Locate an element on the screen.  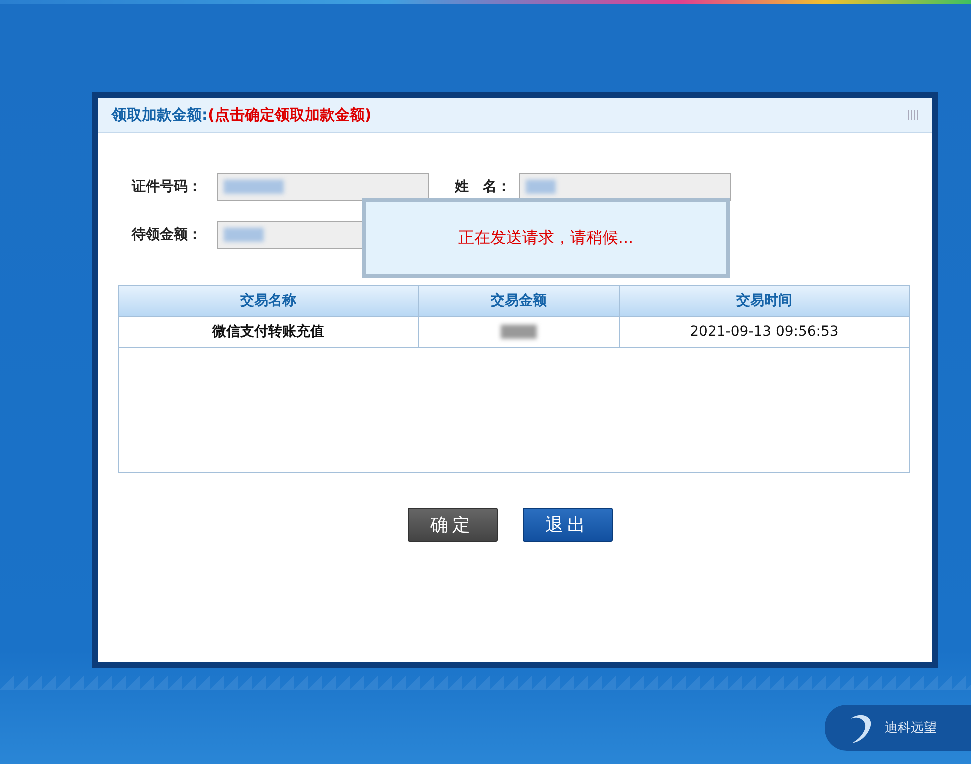
dialog-hint: (点击确定领取加款金额) is located at coordinates (290, 115).